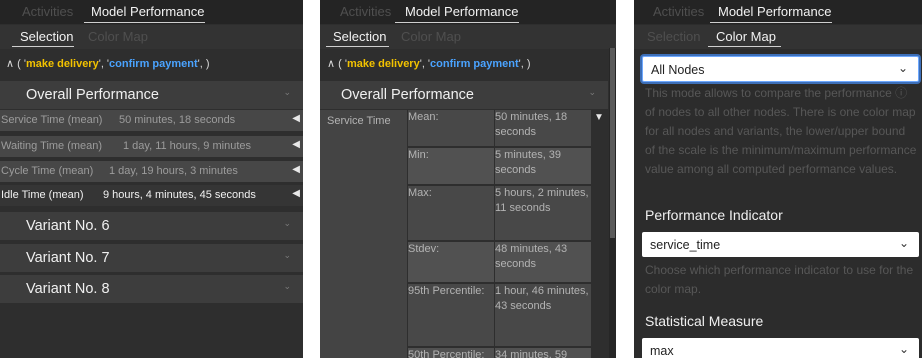 This screenshot has width=922, height=358. What do you see at coordinates (714, 215) in the screenshot?
I see `performance-indicator-title: Performance Indicator` at bounding box center [714, 215].